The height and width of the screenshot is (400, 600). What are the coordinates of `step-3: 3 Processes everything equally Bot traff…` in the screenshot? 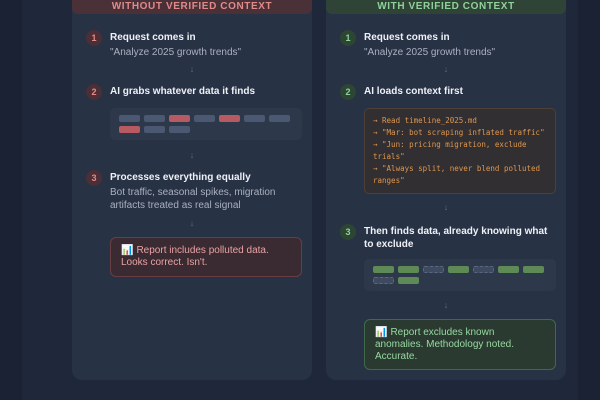 It's located at (194, 192).